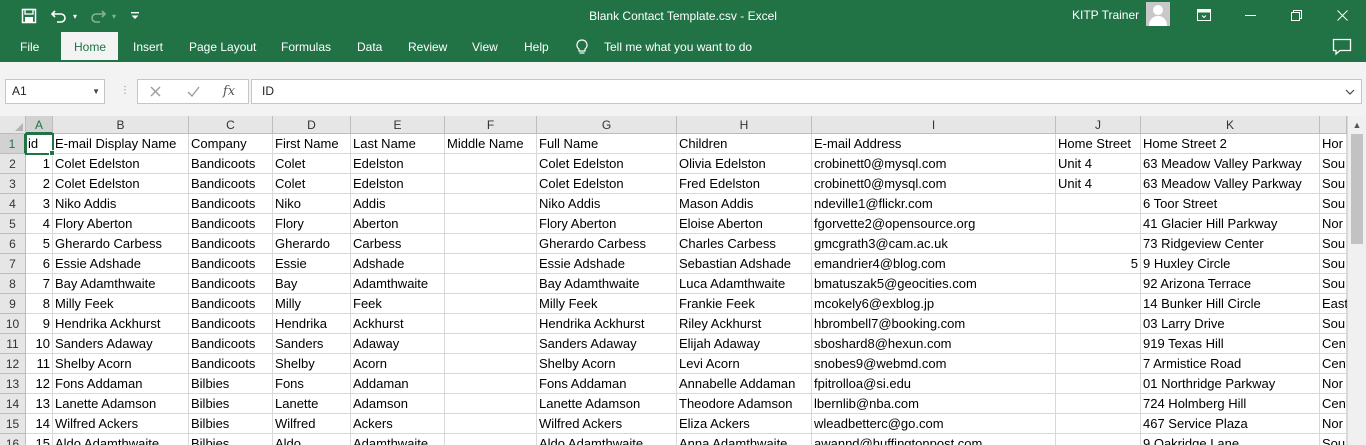 The height and width of the screenshot is (445, 1366). Describe the element at coordinates (231, 144) in the screenshot. I see `cell: Company` at that location.